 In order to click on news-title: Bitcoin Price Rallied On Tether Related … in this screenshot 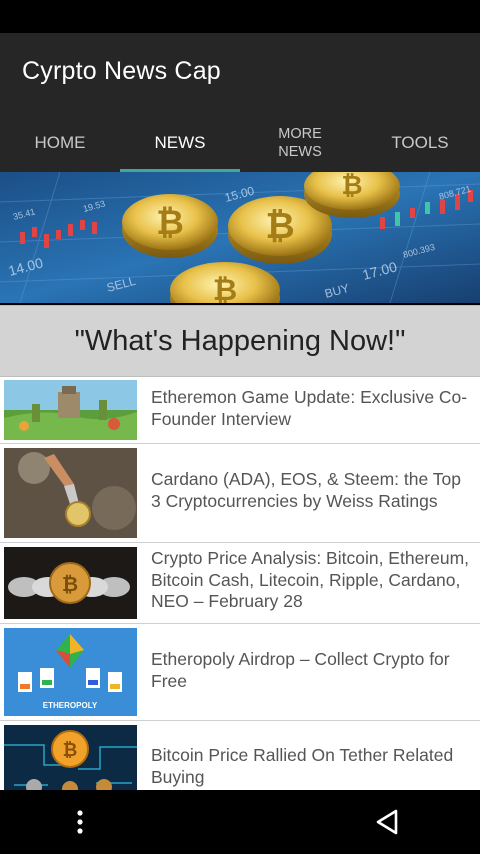, I will do `click(302, 766)`.